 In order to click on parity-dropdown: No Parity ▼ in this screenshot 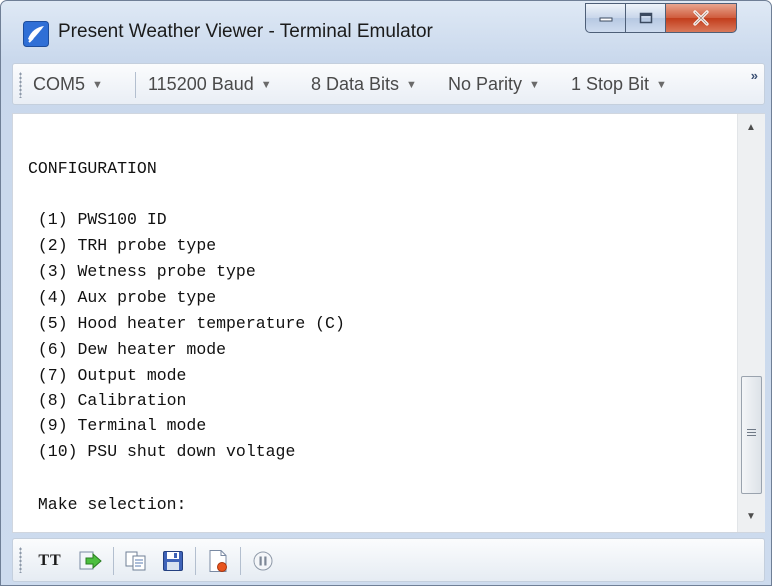, I will do `click(494, 84)`.